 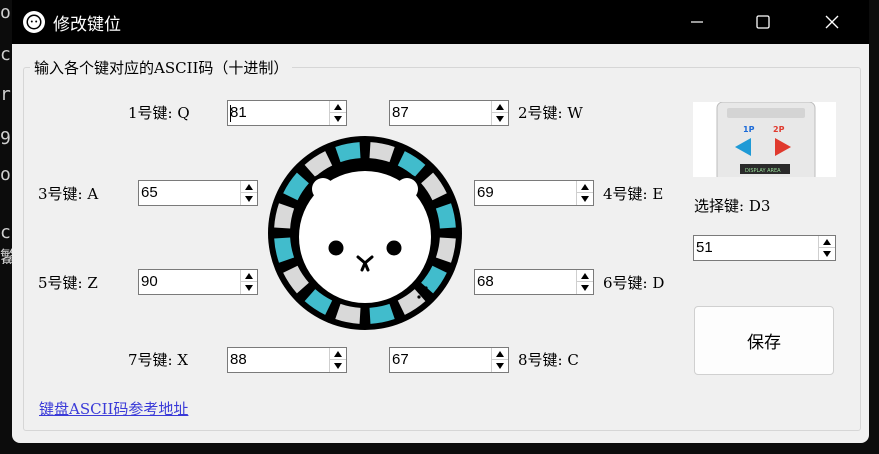 What do you see at coordinates (87, 25) in the screenshot?
I see `window-title: 修改键位` at bounding box center [87, 25].